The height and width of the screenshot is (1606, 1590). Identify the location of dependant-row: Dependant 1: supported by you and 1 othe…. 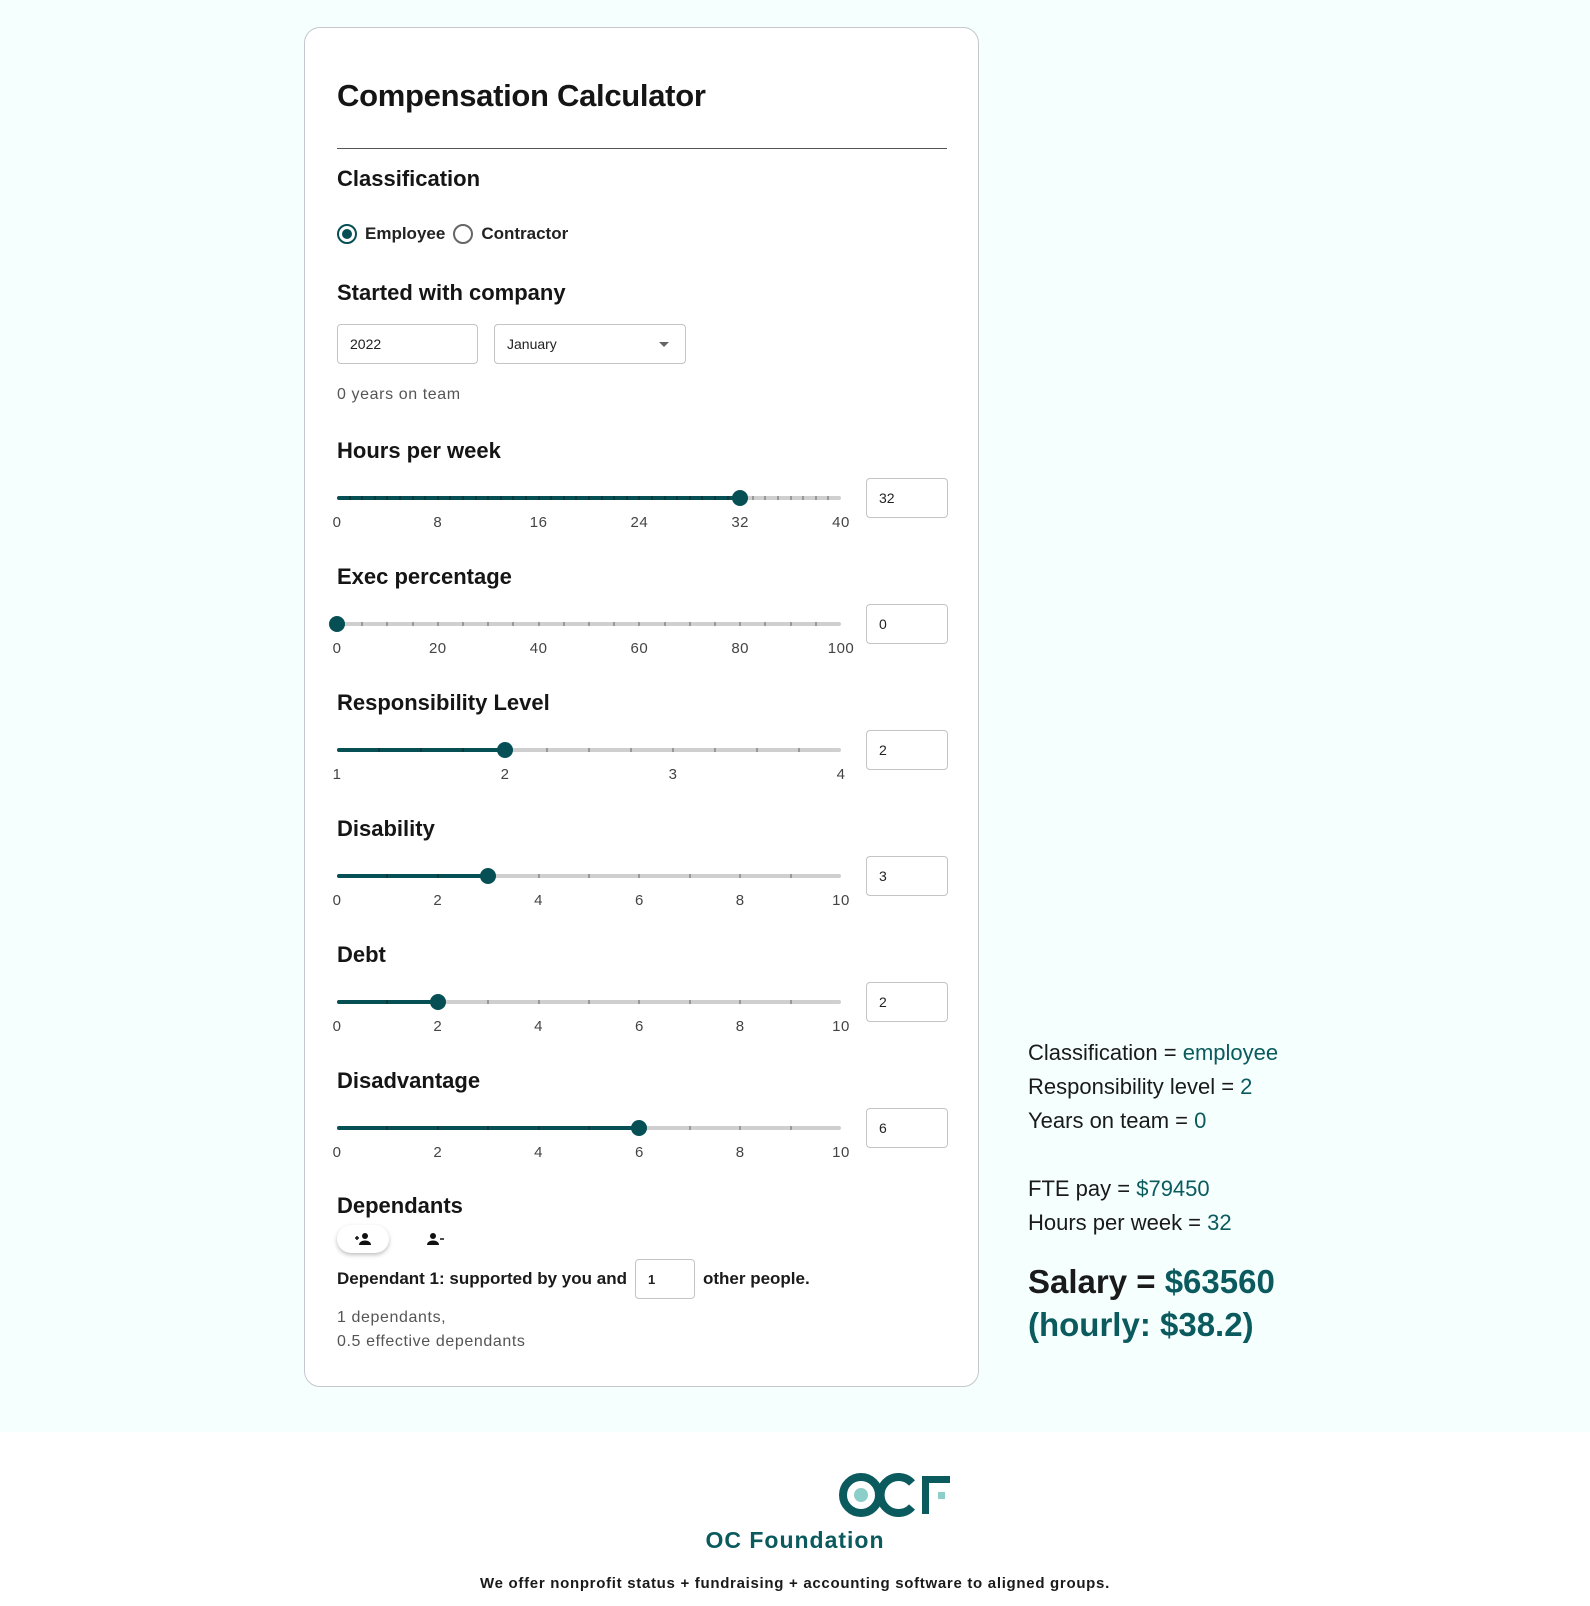
(573, 1279).